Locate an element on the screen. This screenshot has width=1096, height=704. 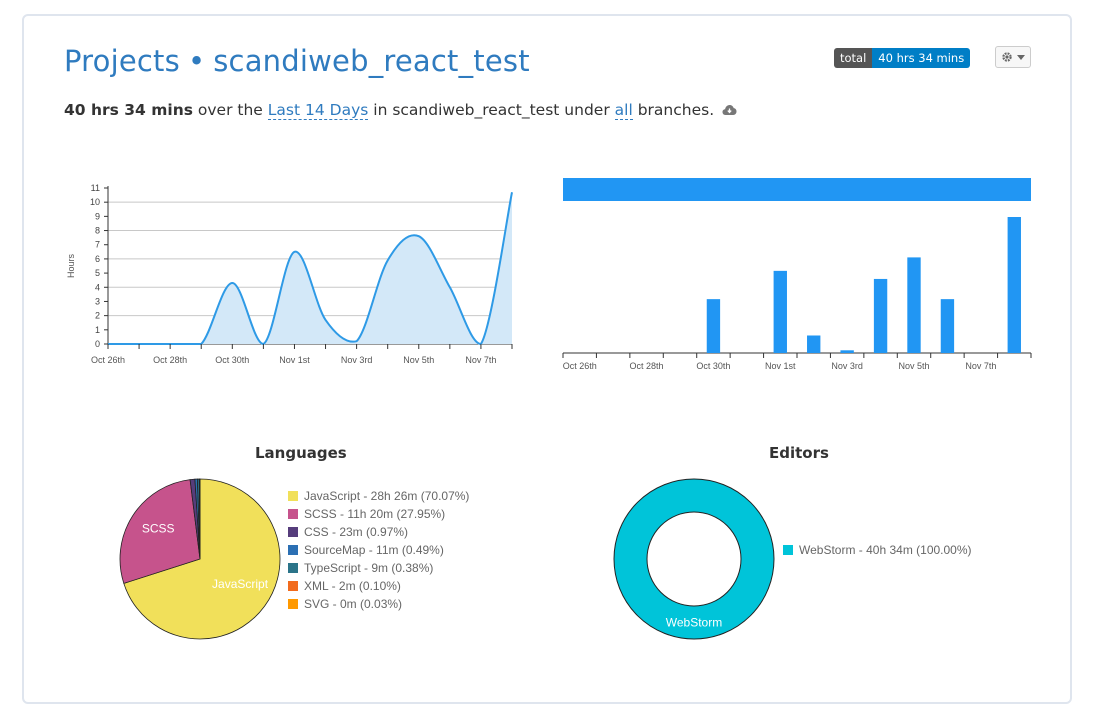
legend-item: SCSS - 11h 20m (27.95%) is located at coordinates (378, 514).